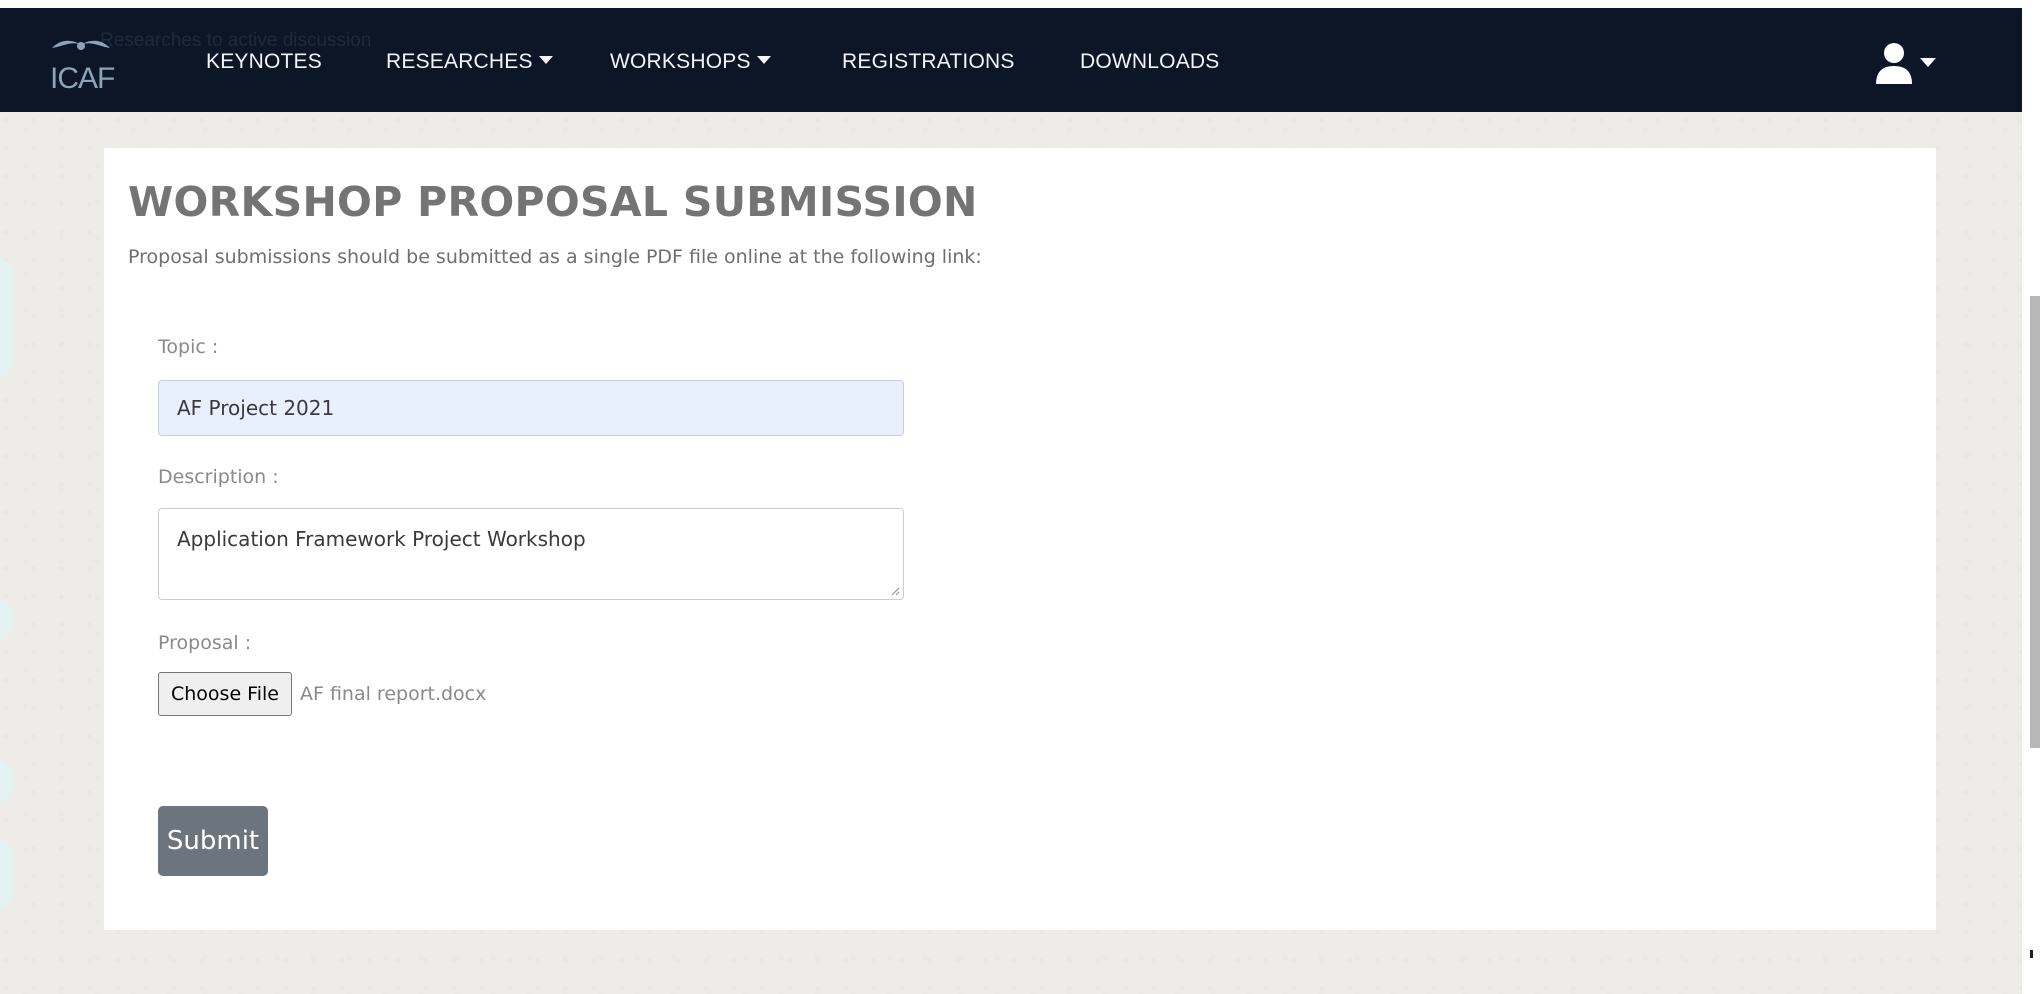  I want to click on nav-item-label: REGISTRATIONS, so click(928, 61).